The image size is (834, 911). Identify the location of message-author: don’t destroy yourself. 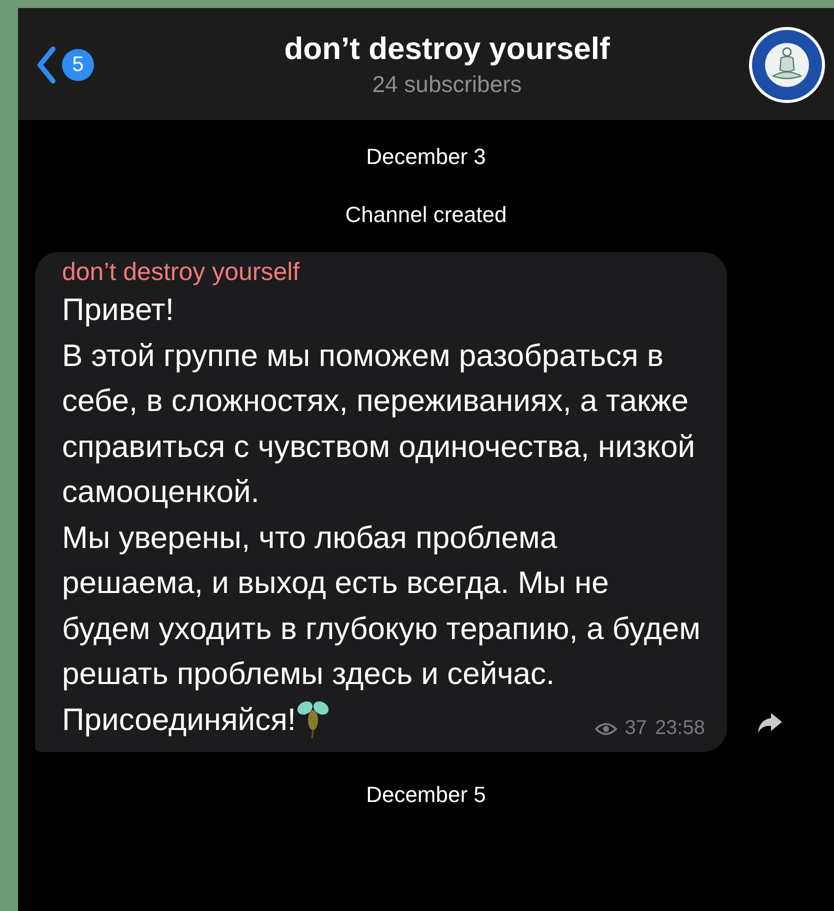
(181, 272).